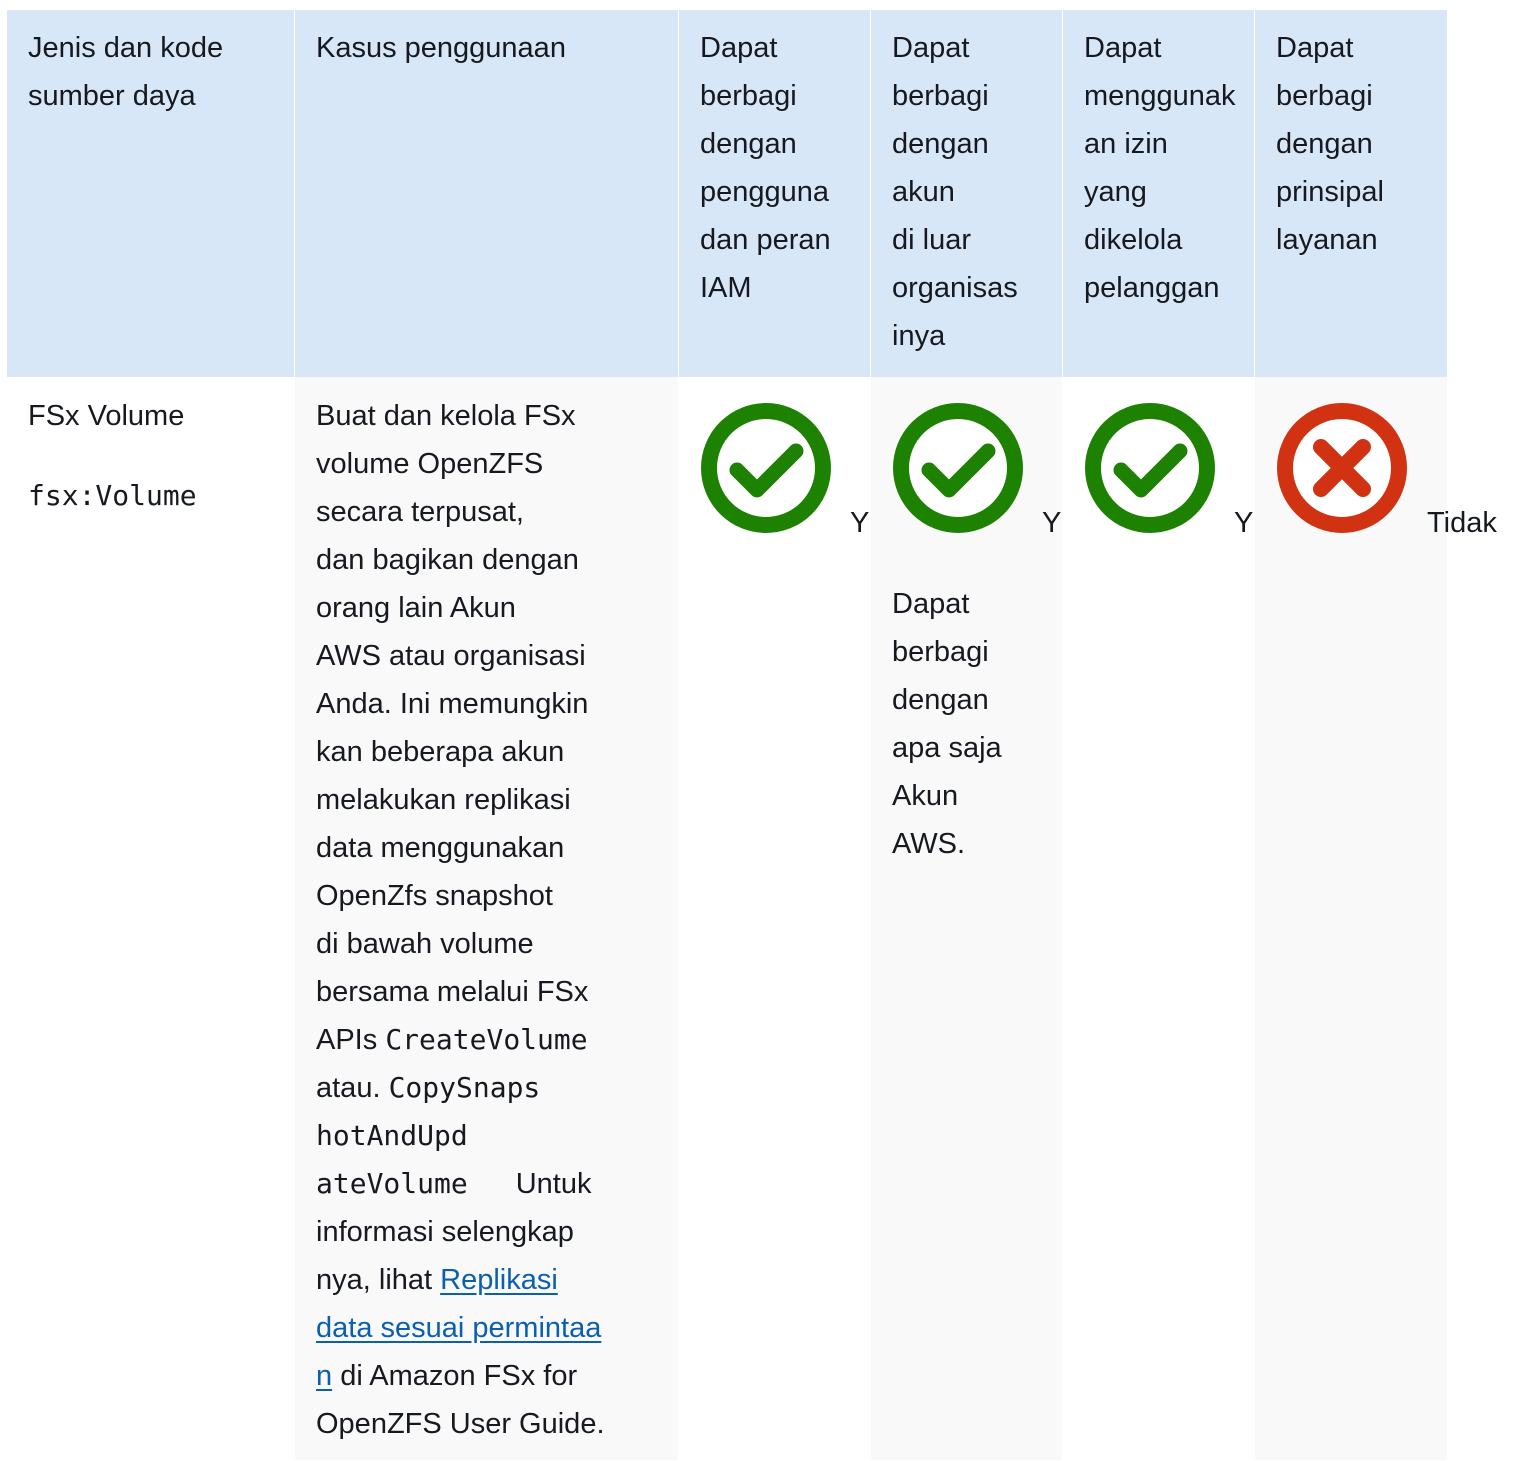  I want to click on use-case-line: AWS atau organisasi, so click(451, 656).